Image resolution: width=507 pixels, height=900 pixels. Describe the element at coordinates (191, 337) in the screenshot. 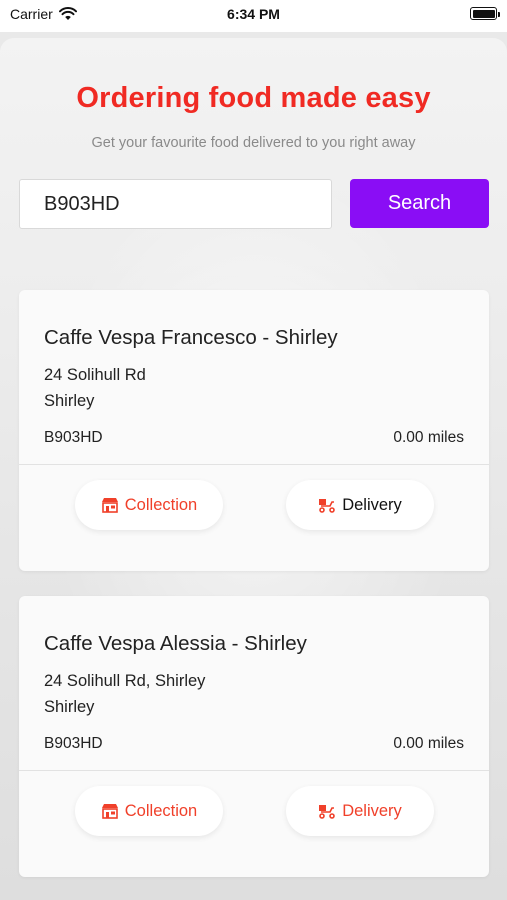

I see `restaurant-name: Caffe Vespa Francesco - Shirley` at that location.